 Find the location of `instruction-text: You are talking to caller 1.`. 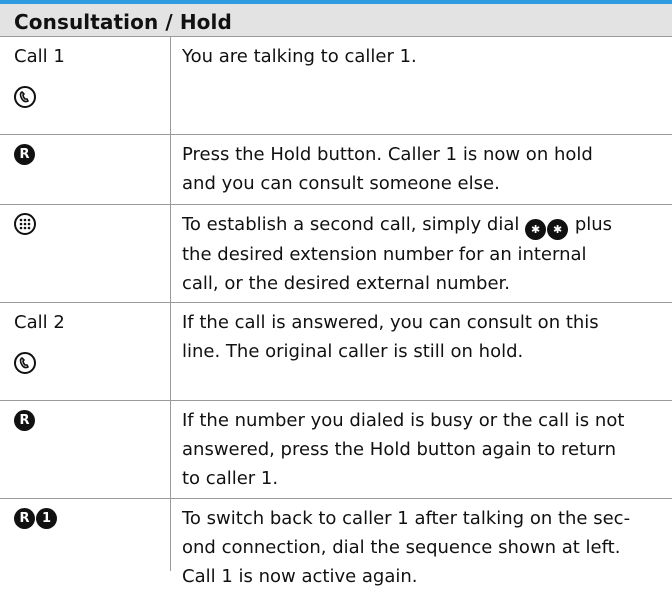

instruction-text: You are talking to caller 1. is located at coordinates (299, 56).